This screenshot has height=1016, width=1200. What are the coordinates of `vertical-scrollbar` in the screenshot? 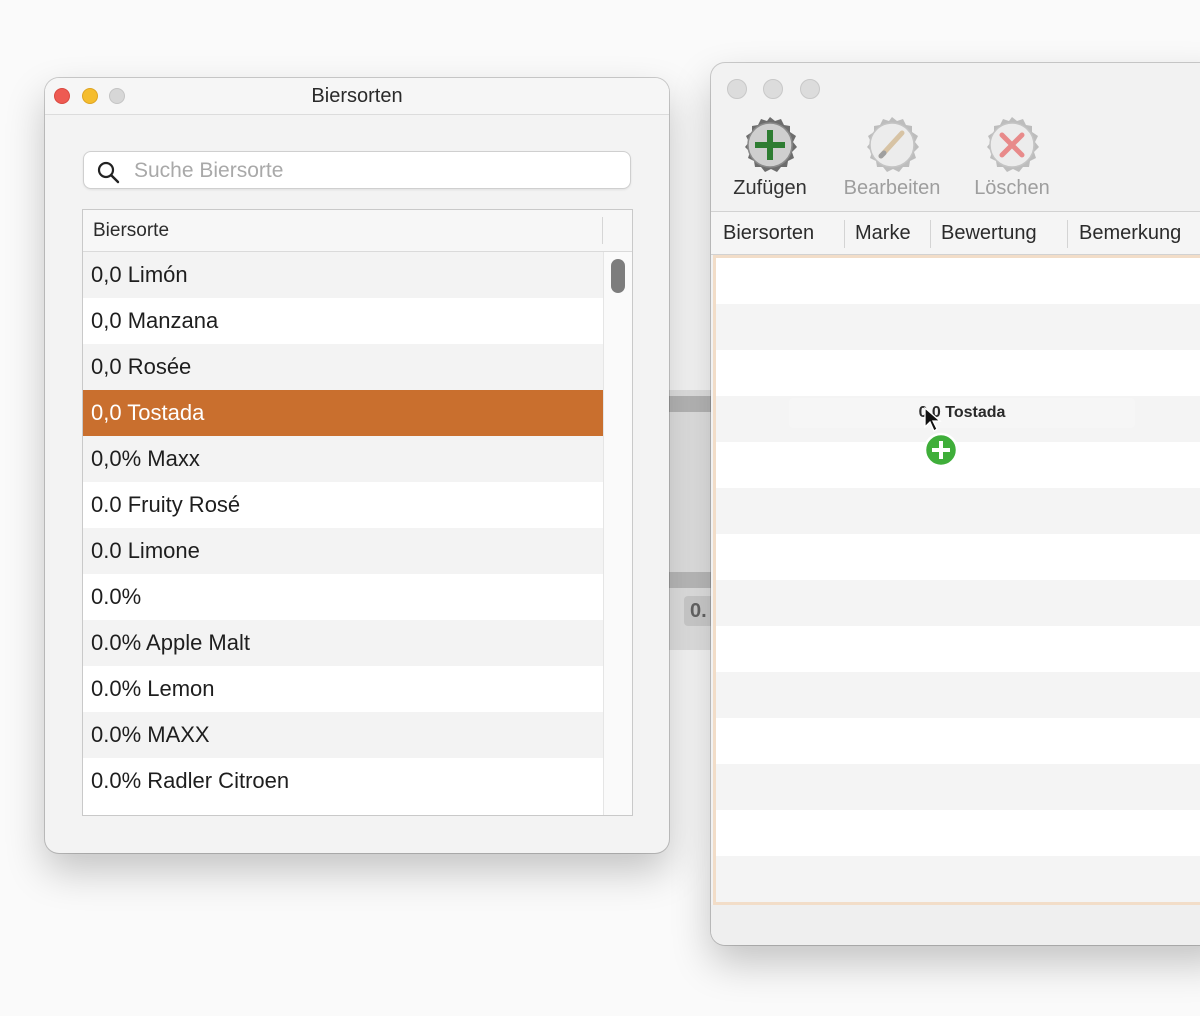 It's located at (617, 533).